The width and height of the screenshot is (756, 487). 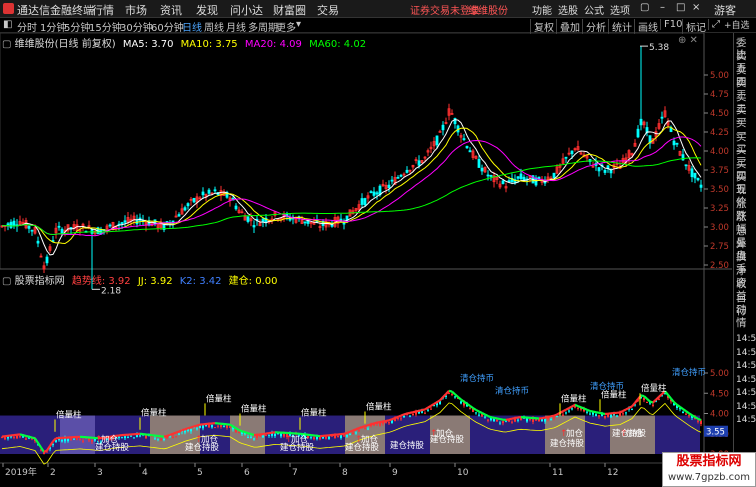 I want to click on period-15min: 15分钟, so click(x=105, y=26).